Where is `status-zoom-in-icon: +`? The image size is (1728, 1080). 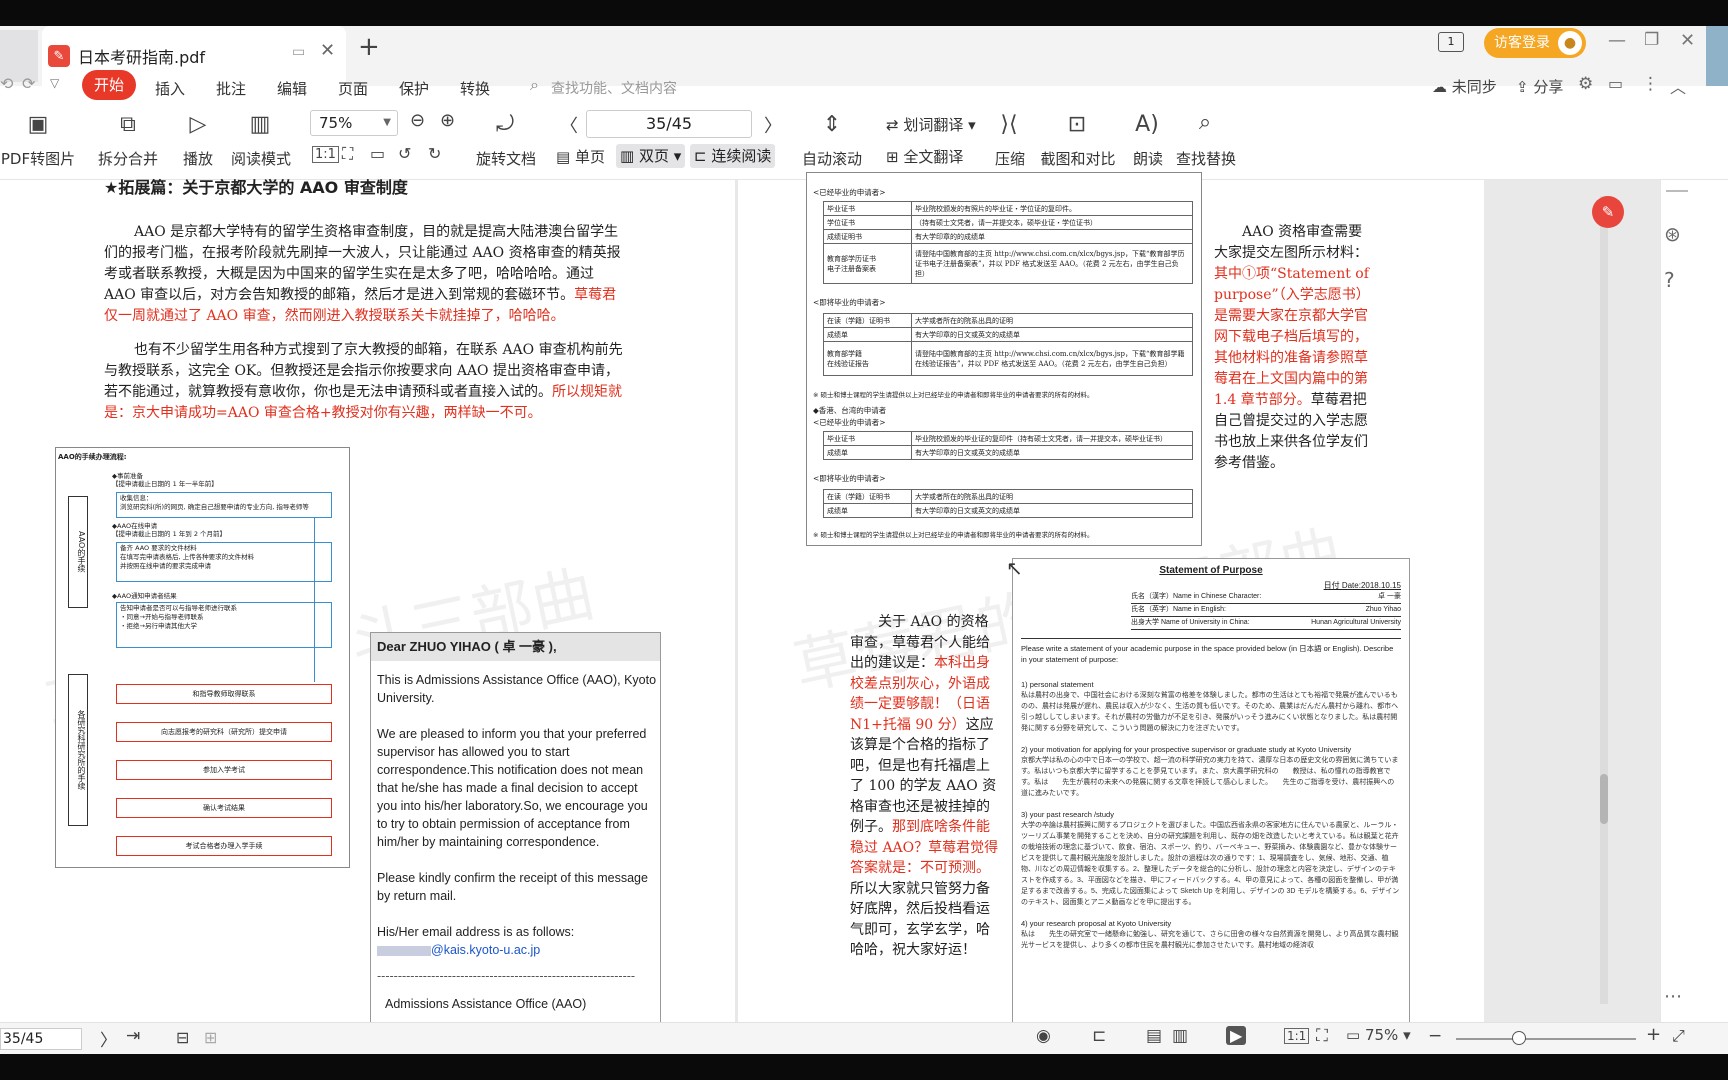 status-zoom-in-icon: + is located at coordinates (1653, 1034).